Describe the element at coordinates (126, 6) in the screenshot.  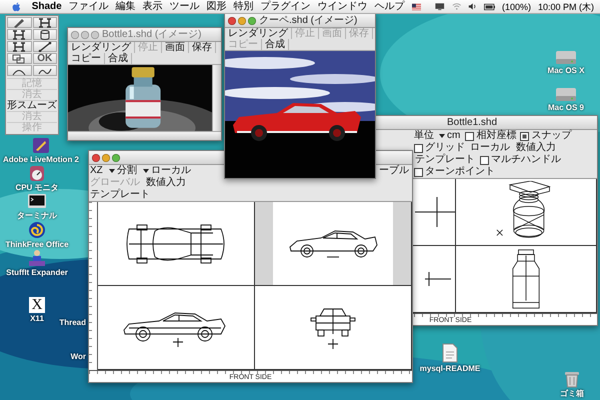
I see `menu-item: 編集` at that location.